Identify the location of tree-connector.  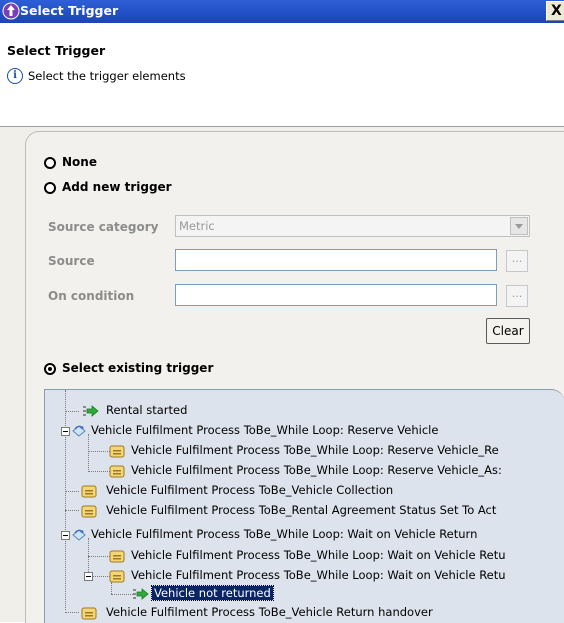
(65, 500).